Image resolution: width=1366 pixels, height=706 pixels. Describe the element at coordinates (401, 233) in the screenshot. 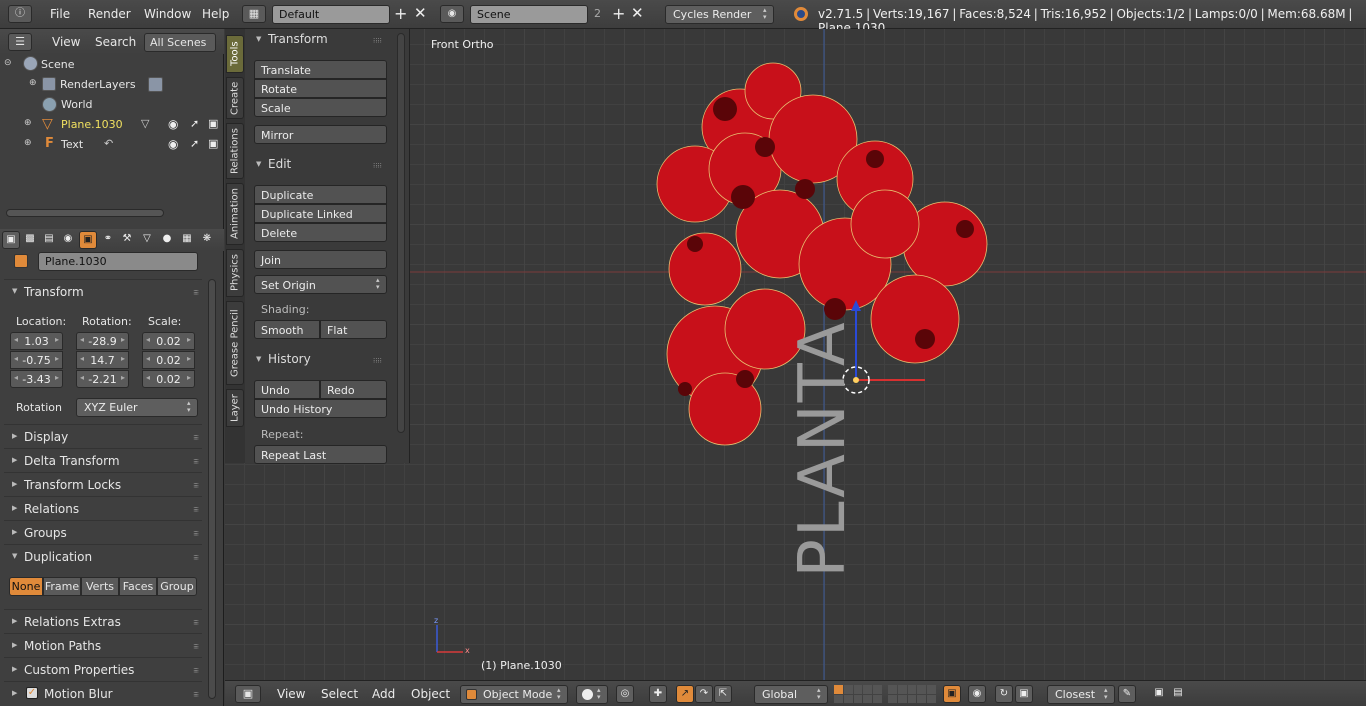

I see `toolshelf-scrollbar` at that location.